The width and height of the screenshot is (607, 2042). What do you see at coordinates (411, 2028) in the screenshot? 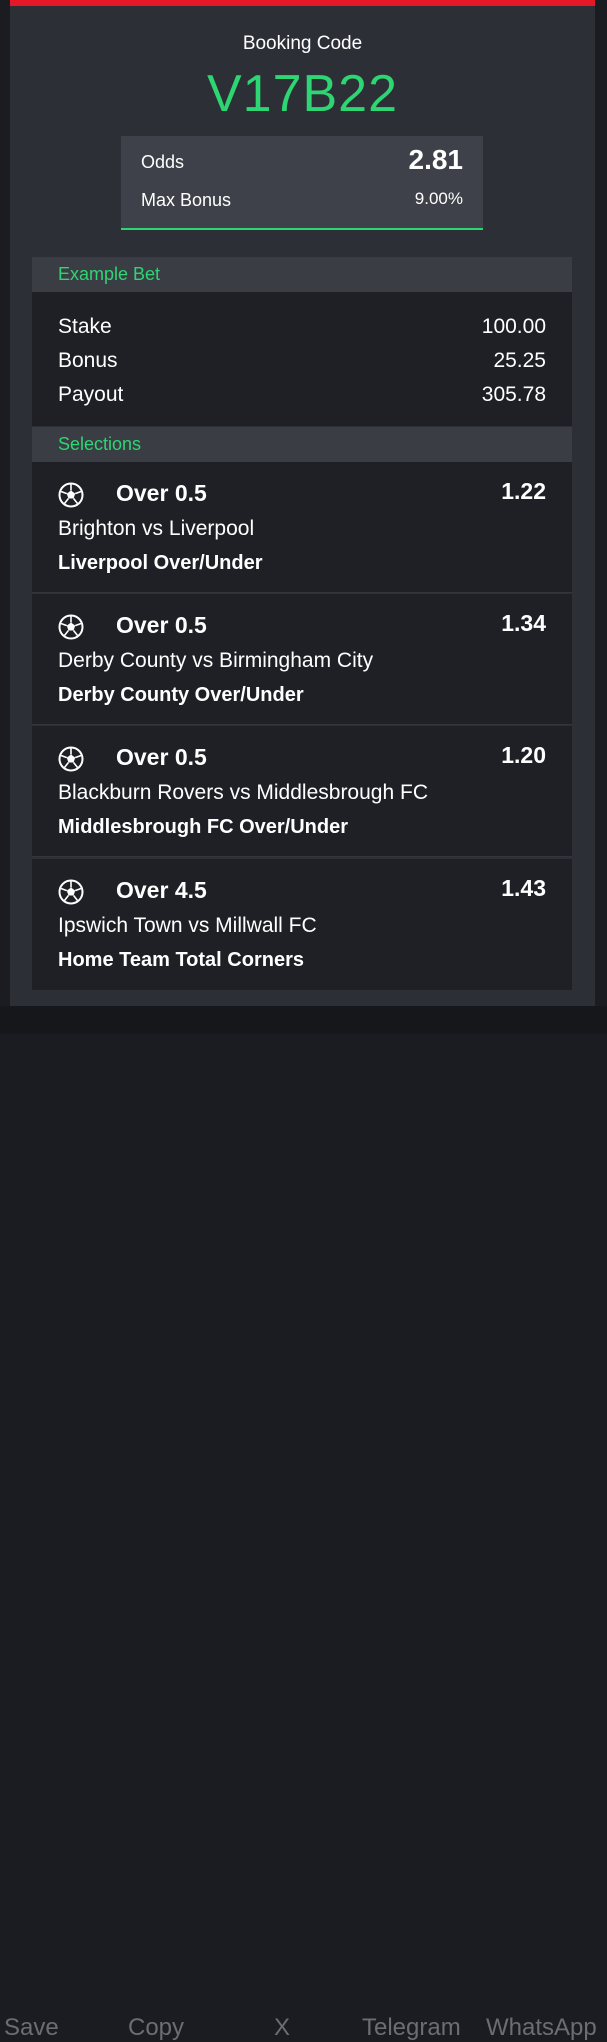
I see `telegram-share-action: Telegram` at bounding box center [411, 2028].